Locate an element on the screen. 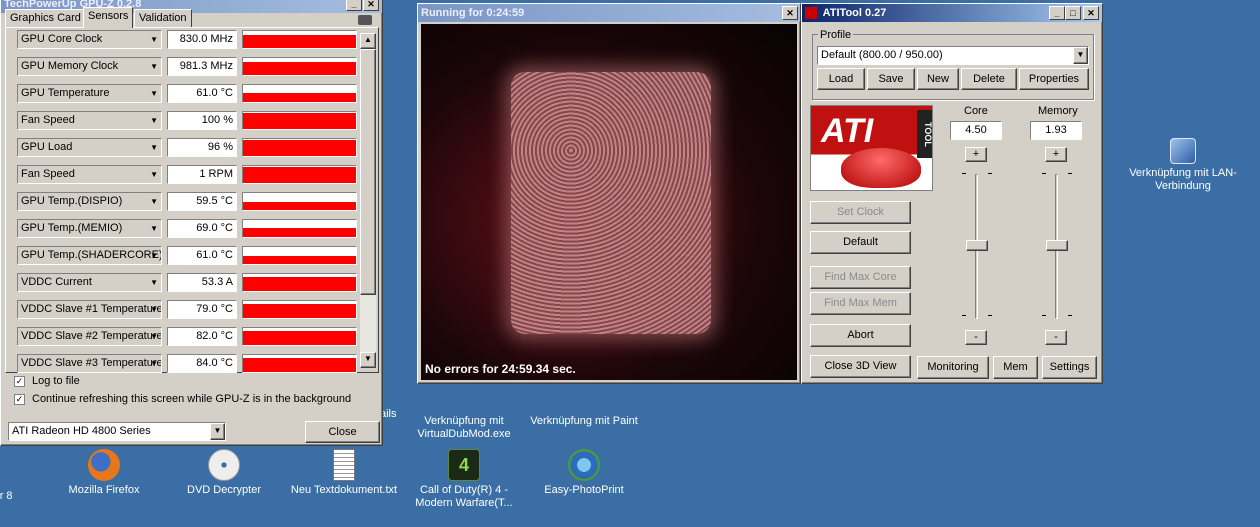  sensor-label-select: VDDC Slave #3 Temperature ▼ is located at coordinates (89, 363).